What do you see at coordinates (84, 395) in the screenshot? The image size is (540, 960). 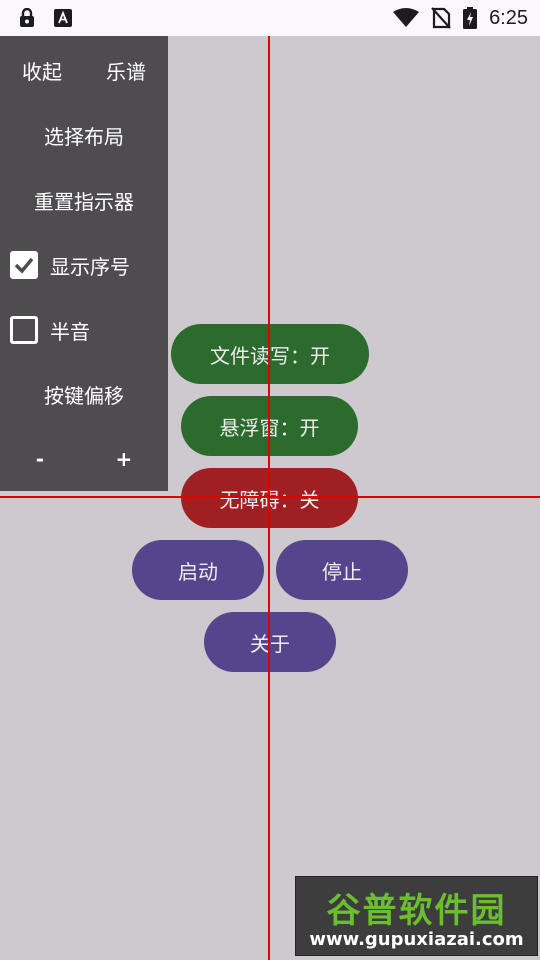 I see `key-offset-label: 按键偏移` at bounding box center [84, 395].